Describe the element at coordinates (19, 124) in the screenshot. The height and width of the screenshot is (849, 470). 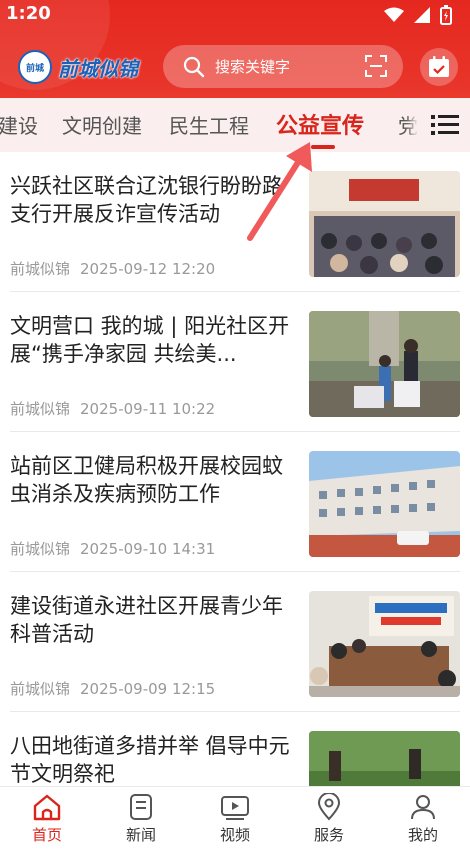
I see `tab-construction: 建设` at that location.